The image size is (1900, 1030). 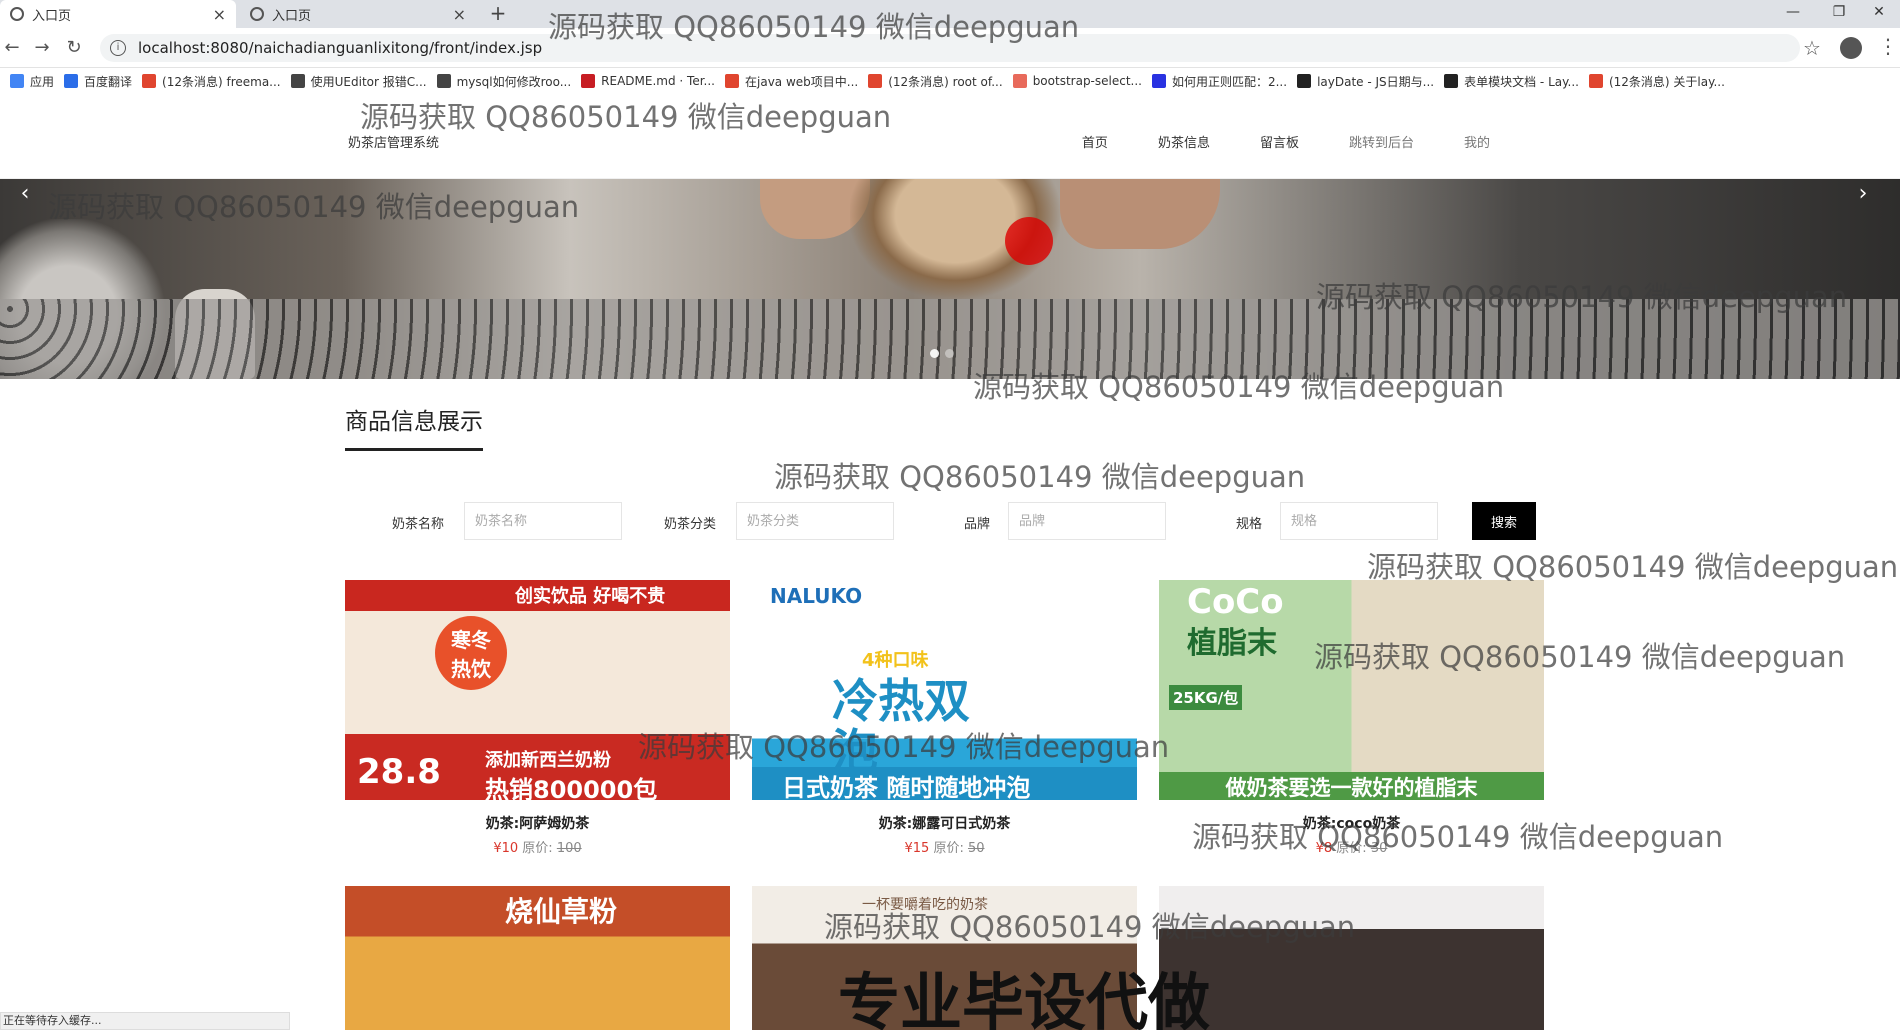 I want to click on apps-grid-icon, so click(x=17, y=81).